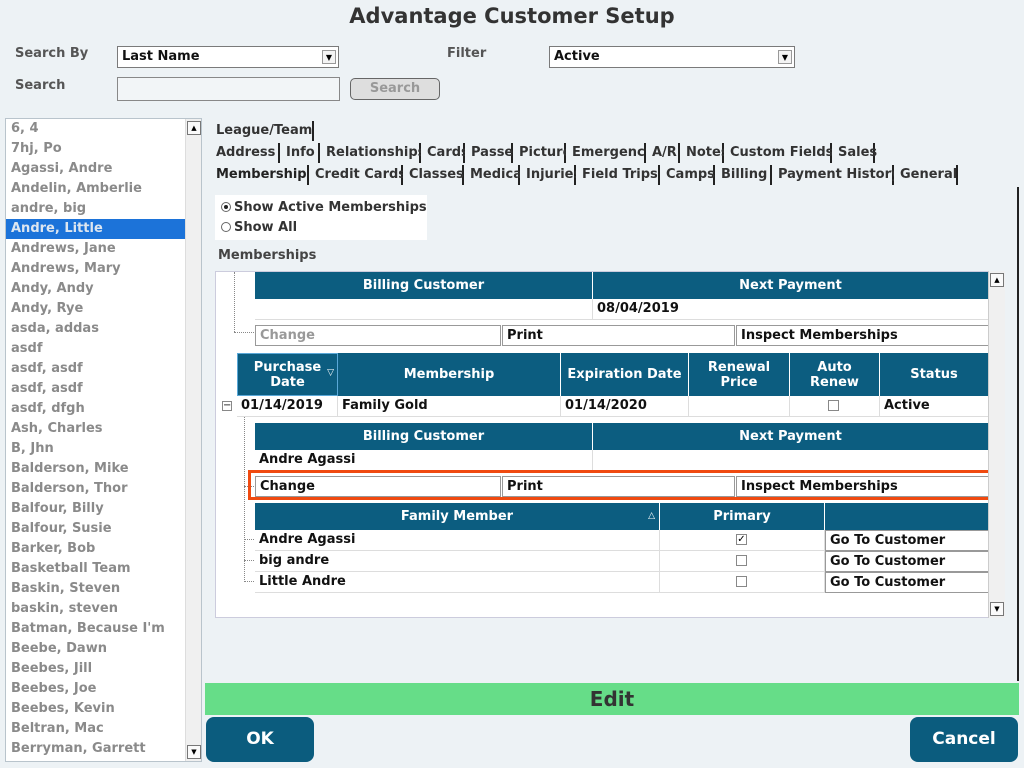  I want to click on tab-memberships: Memberships, so click(262, 175).